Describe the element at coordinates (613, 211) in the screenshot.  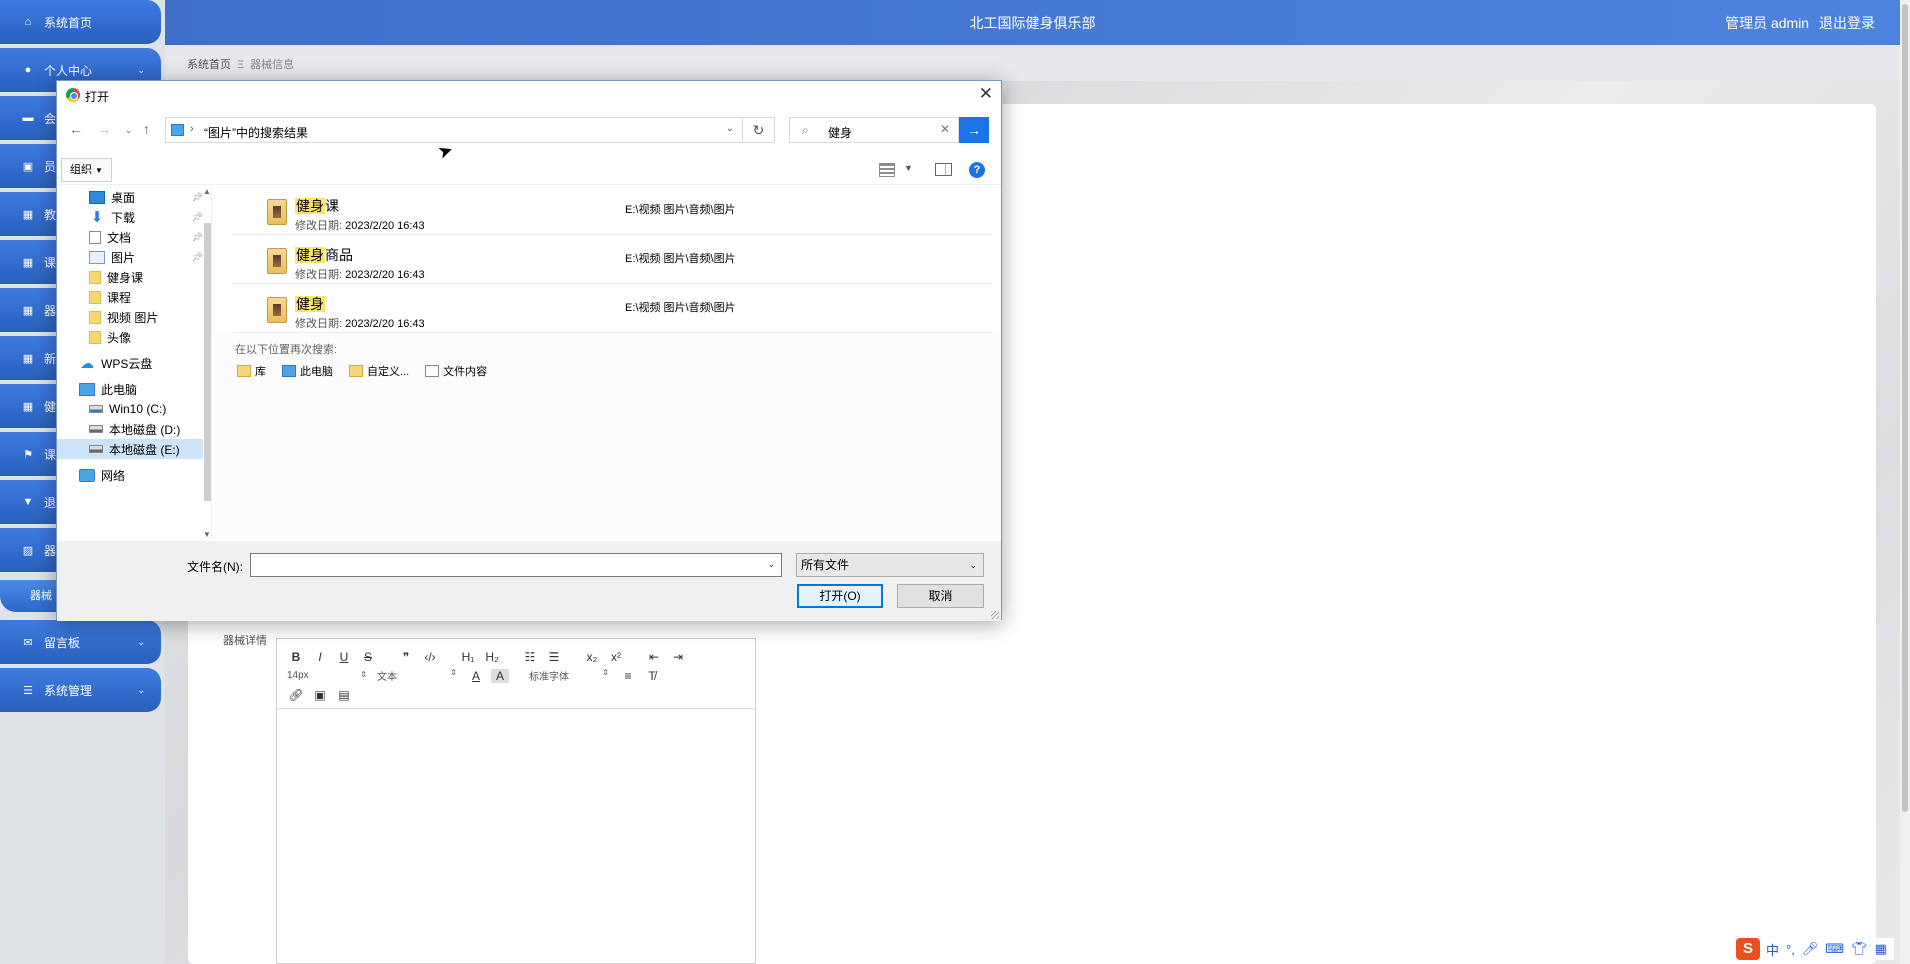
I see `result-row: 健身课 修改日期: 2023/2/20 16:43 E:\视频 图片\音频\图片` at that location.